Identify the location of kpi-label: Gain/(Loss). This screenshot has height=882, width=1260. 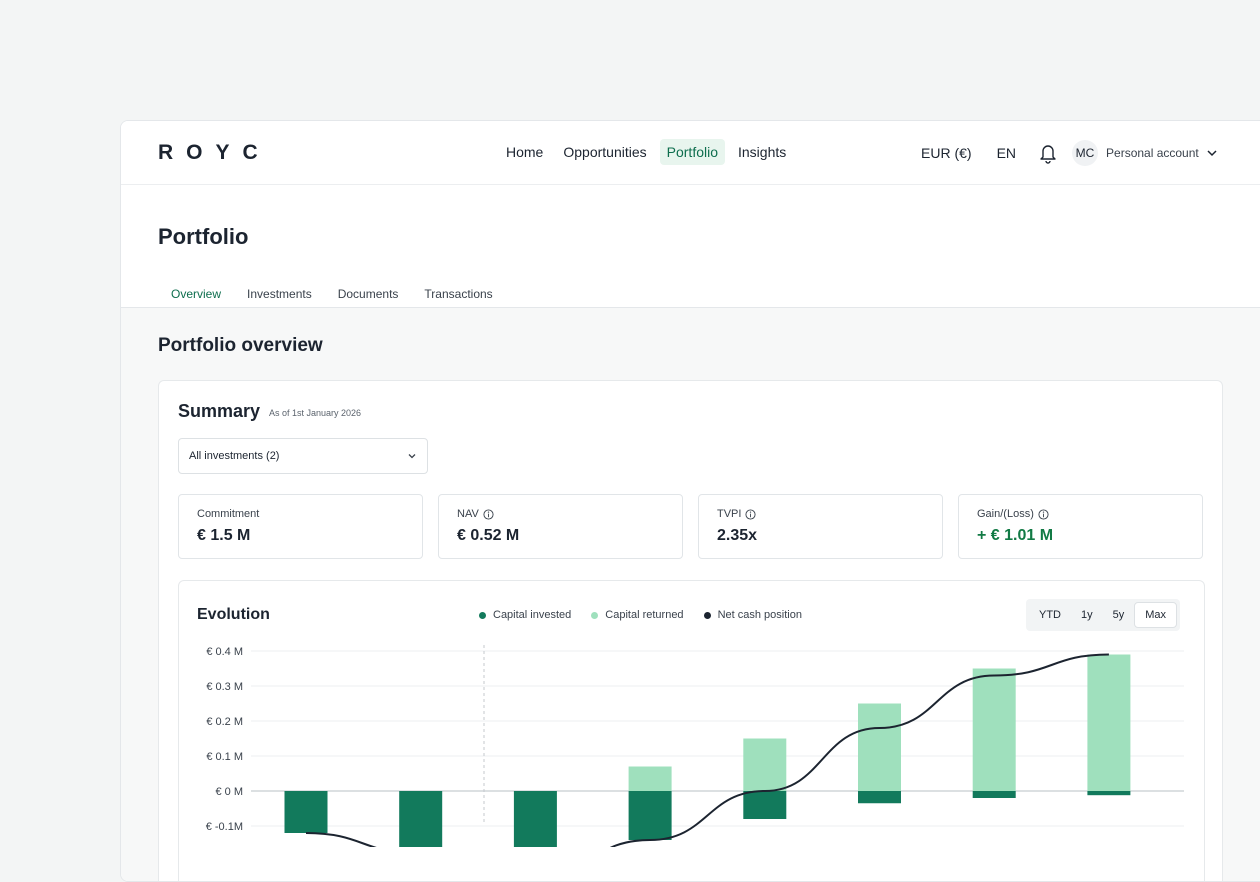
(1005, 514).